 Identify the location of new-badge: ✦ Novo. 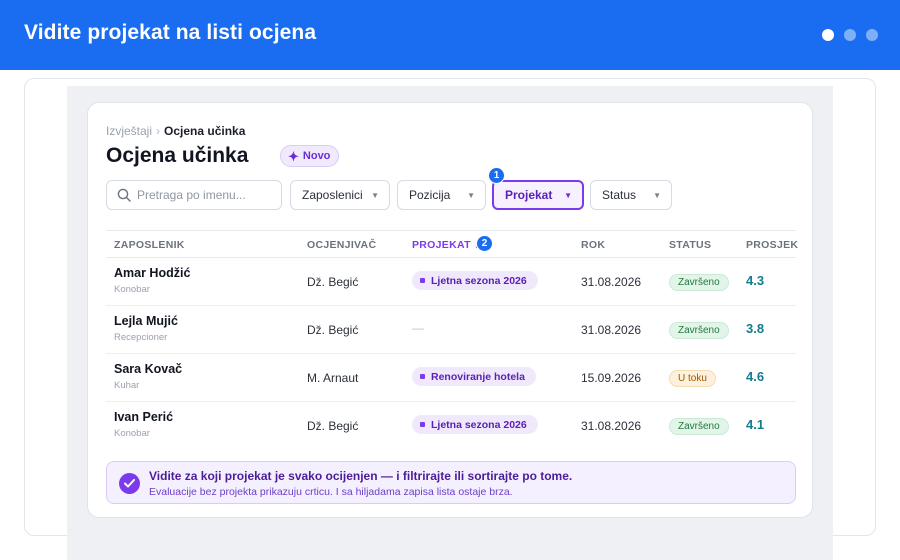
(310, 156).